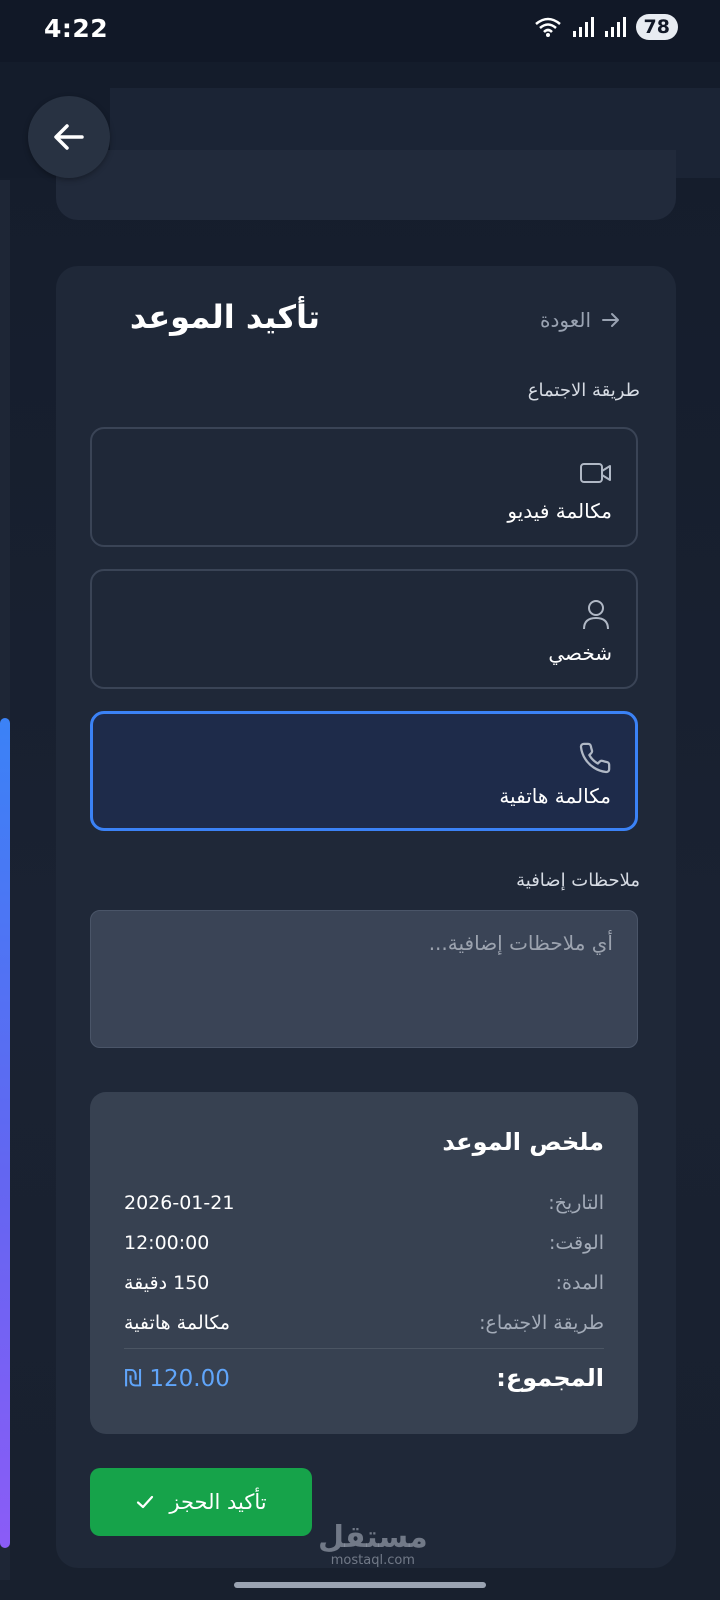 This screenshot has width=720, height=1600. Describe the element at coordinates (360, 31) in the screenshot. I see `status-bar: 4:22 78` at that location.